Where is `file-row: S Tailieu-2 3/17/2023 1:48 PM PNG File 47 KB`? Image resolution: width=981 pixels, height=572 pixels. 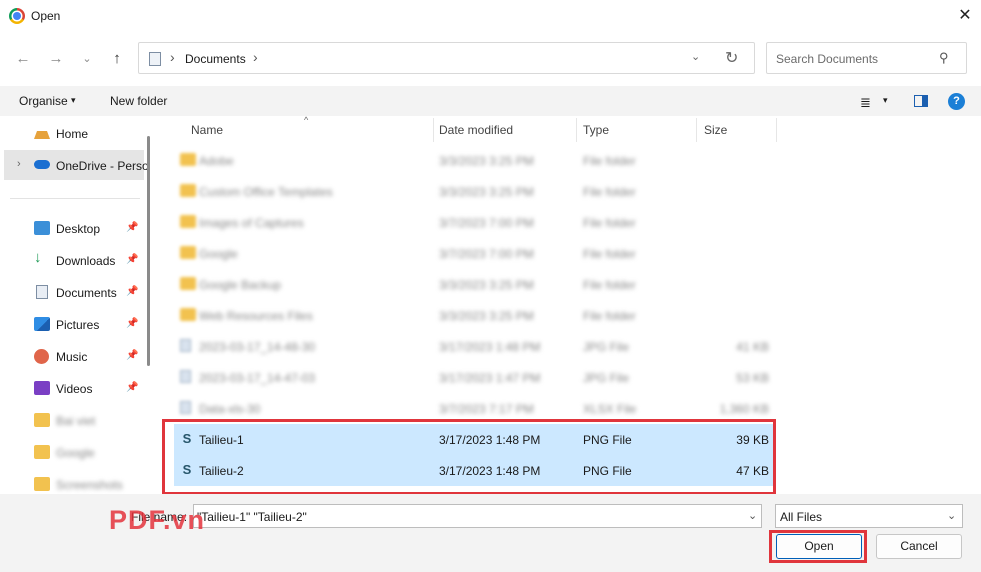
file-row: S Tailieu-2 3/17/2023 1:48 PM PNG File 47 KB is located at coordinates (474, 470).